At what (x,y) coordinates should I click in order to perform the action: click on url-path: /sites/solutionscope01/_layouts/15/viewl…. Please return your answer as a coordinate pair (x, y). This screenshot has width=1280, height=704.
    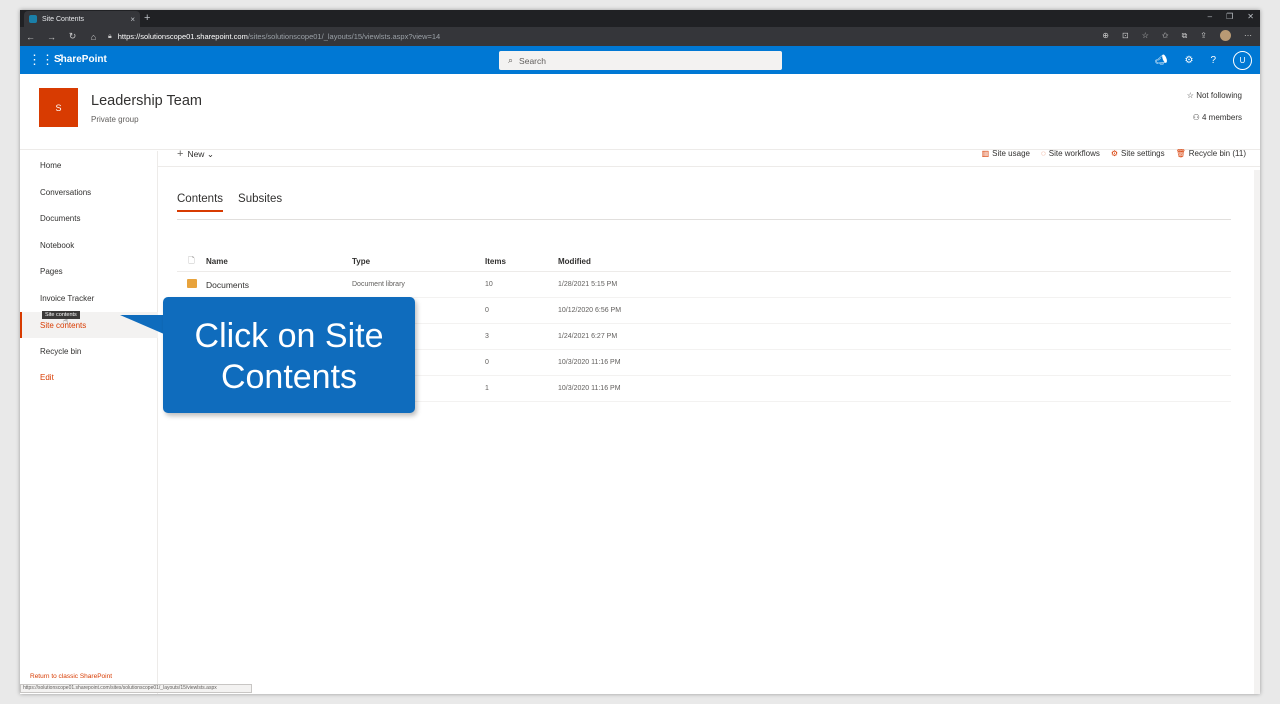
    Looking at the image, I should click on (344, 36).